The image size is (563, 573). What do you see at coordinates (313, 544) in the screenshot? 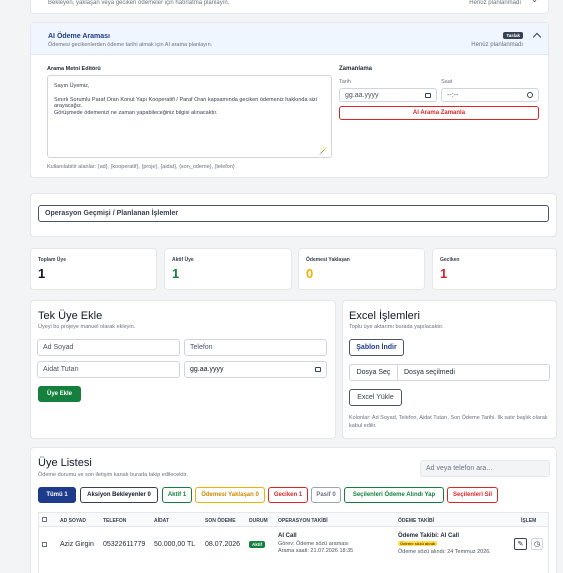
I see `operation-task: Görev: Ödeme sözü araması` at bounding box center [313, 544].